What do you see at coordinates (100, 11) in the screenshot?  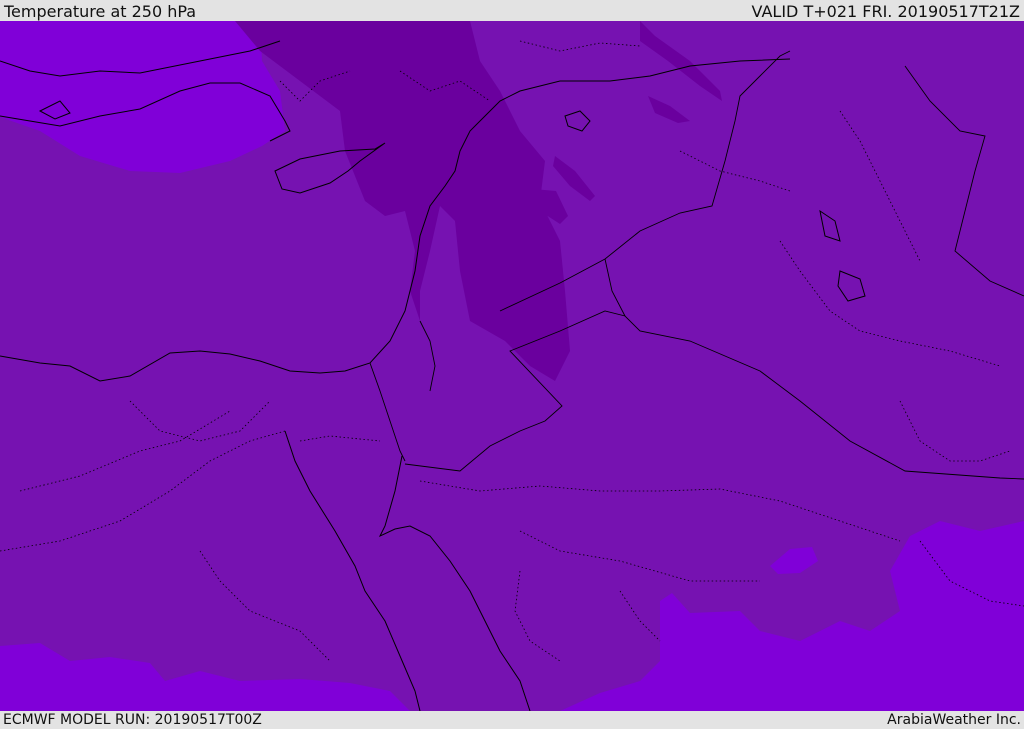 I see `map-title: Temperature at 250 hPa` at bounding box center [100, 11].